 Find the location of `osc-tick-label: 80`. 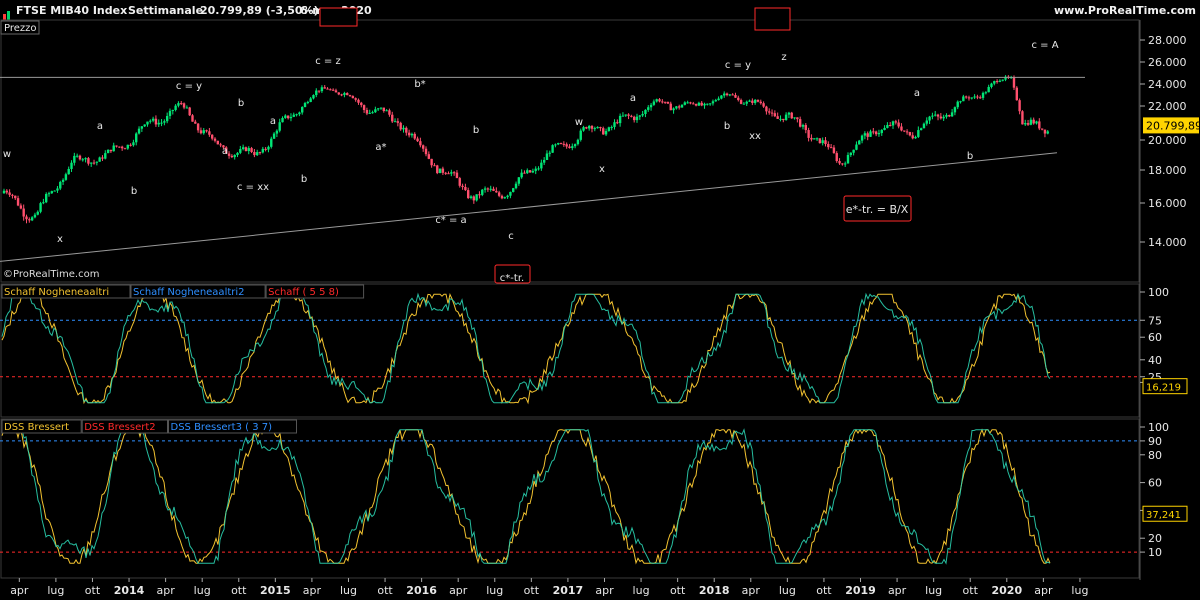

osc-tick-label: 80 is located at coordinates (1155, 455).